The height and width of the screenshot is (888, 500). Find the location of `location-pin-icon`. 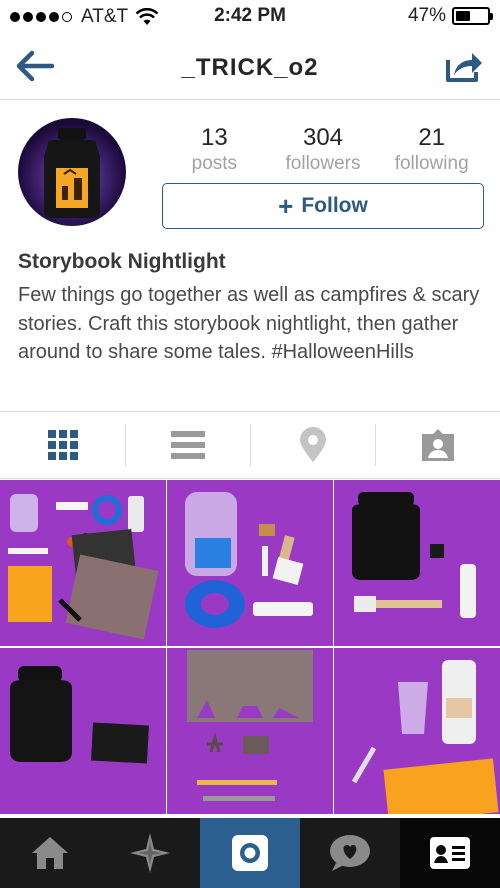

location-pin-icon is located at coordinates (312, 444).